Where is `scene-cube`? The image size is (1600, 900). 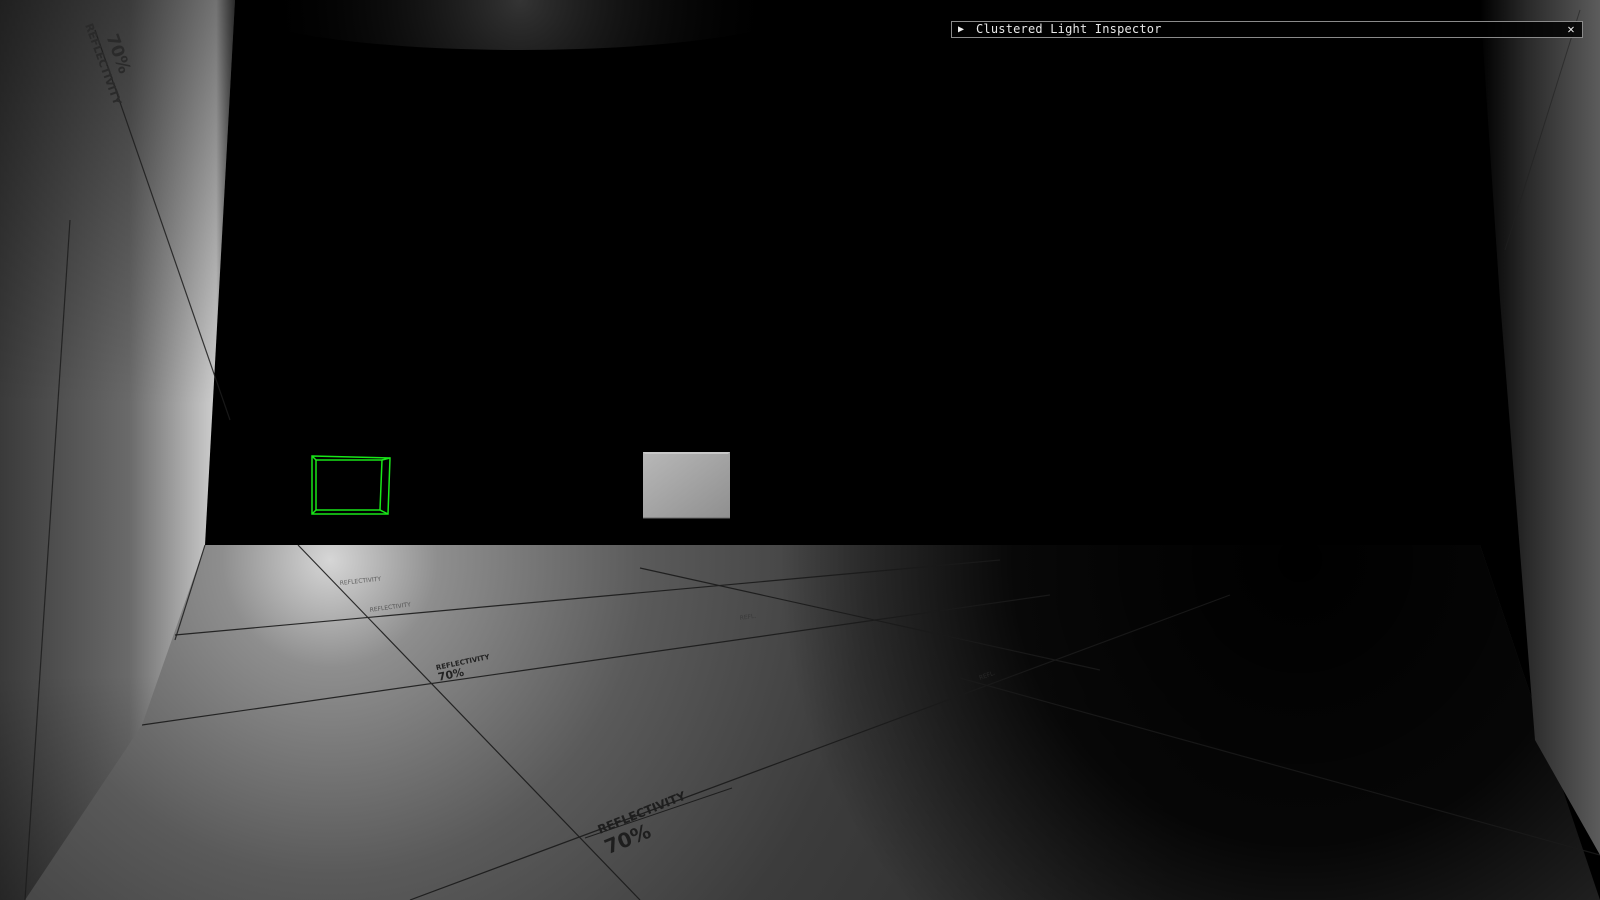 scene-cube is located at coordinates (686, 485).